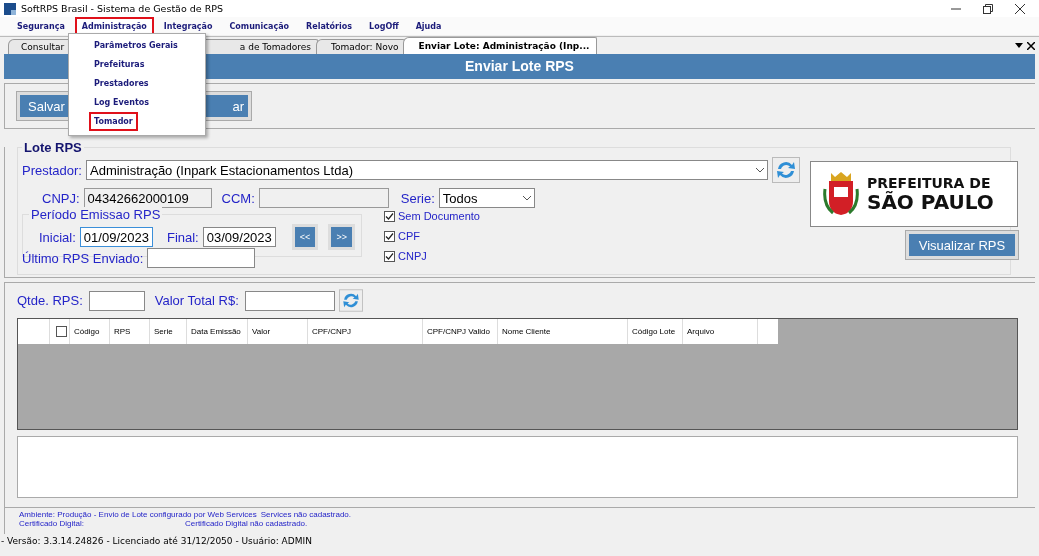 The image size is (1039, 556). What do you see at coordinates (52, 523) in the screenshot?
I see `status-text: Certificado Digital:` at bounding box center [52, 523].